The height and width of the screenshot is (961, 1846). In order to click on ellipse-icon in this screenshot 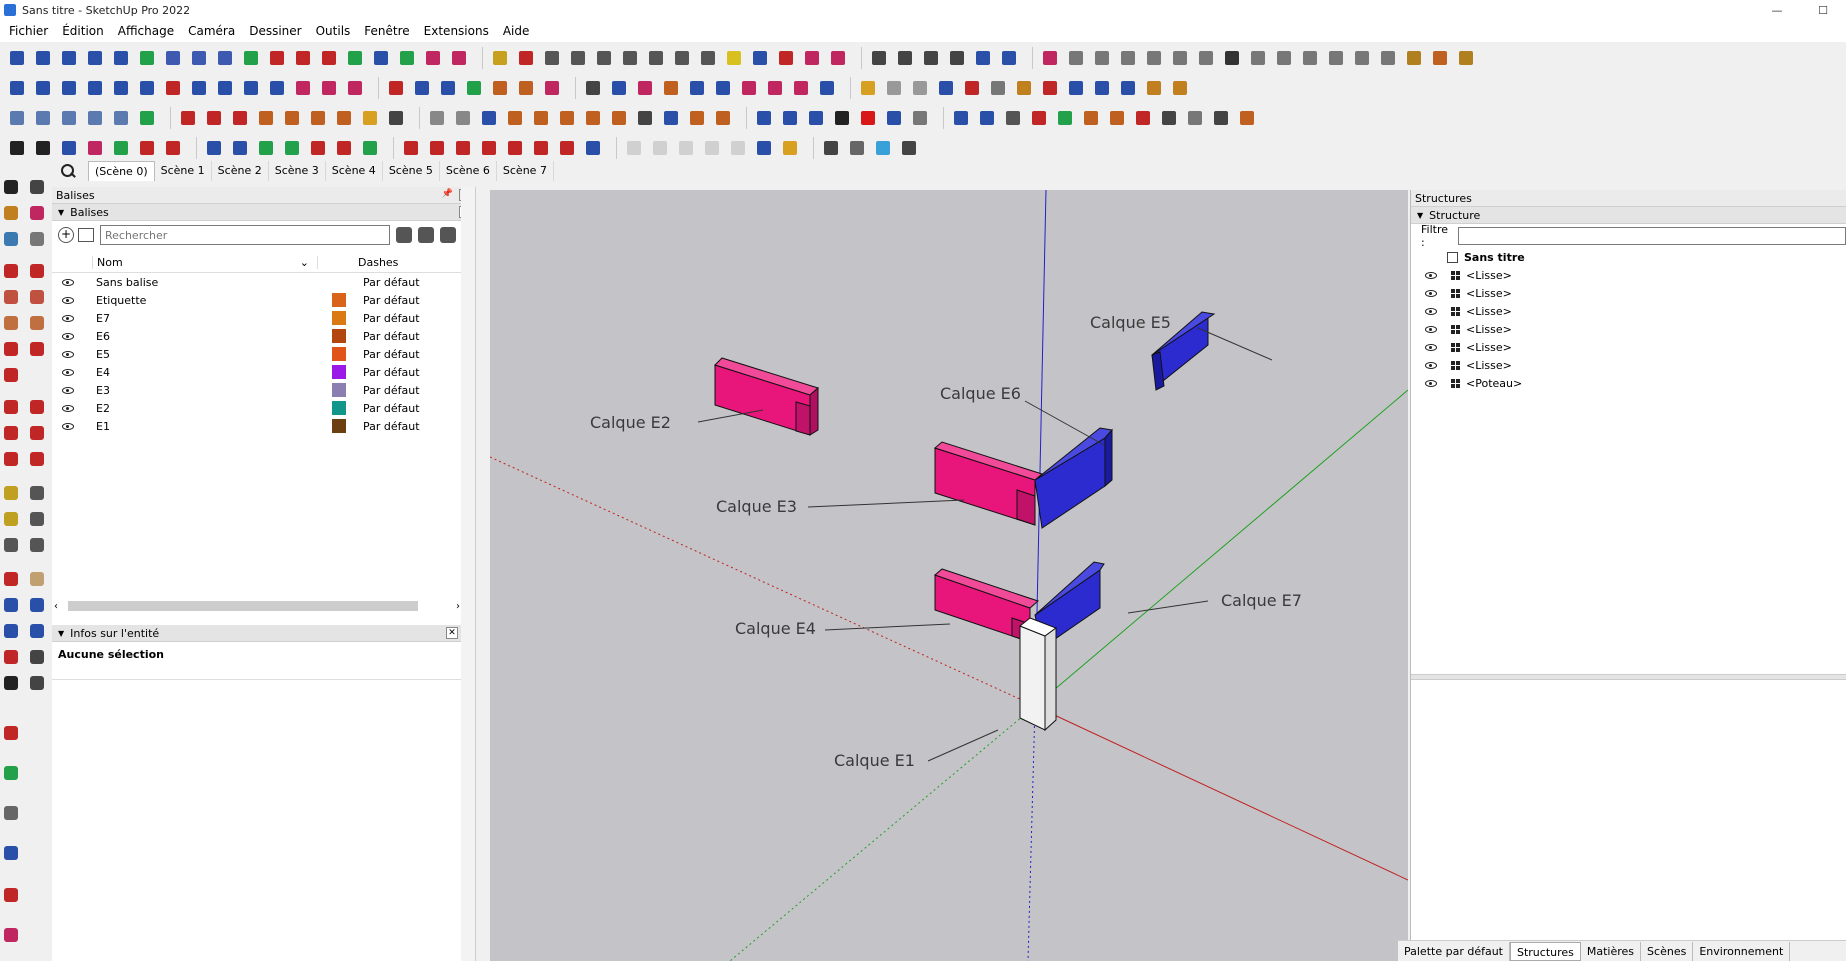, I will do `click(433, 58)`.